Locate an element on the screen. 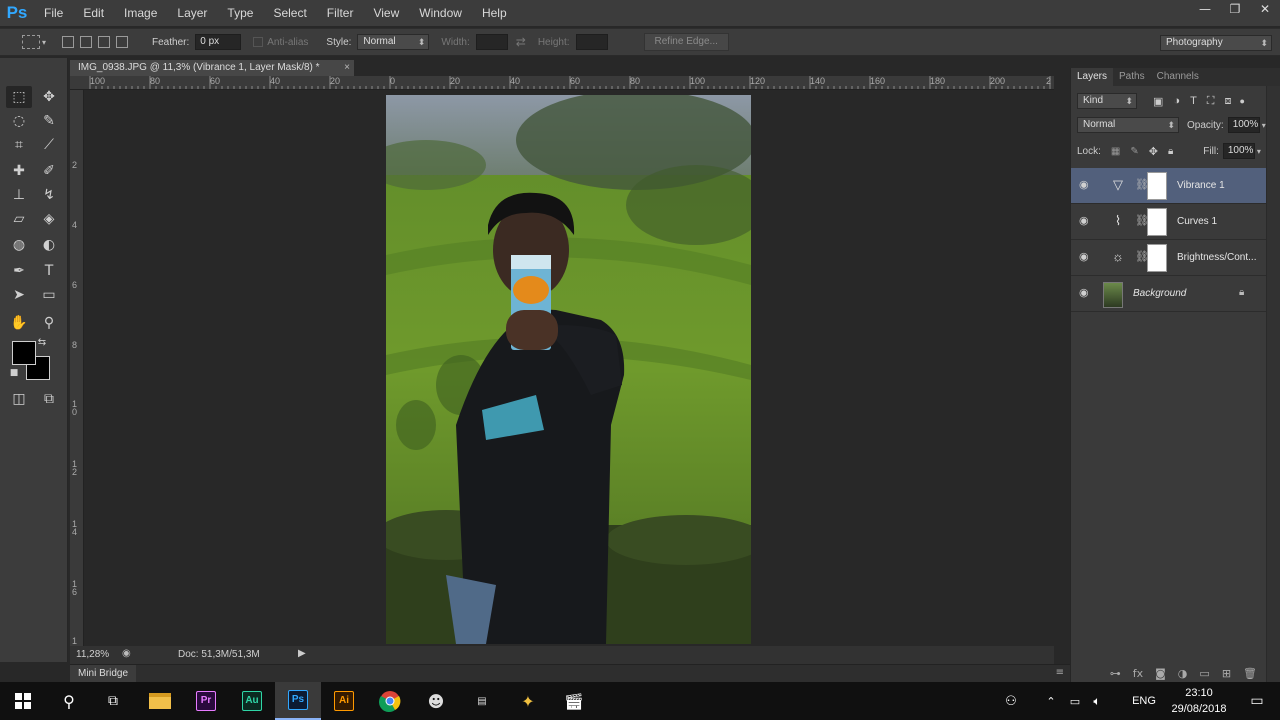 The image size is (1280, 720). rectangle-tool-icon: ▭ is located at coordinates (49, 295).